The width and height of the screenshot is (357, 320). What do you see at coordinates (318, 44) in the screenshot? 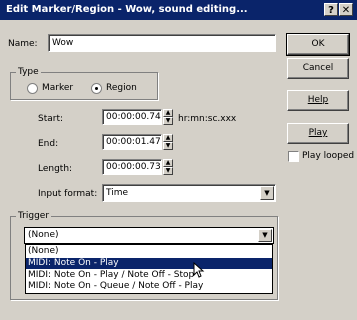
I see `ok-button: OK` at bounding box center [318, 44].